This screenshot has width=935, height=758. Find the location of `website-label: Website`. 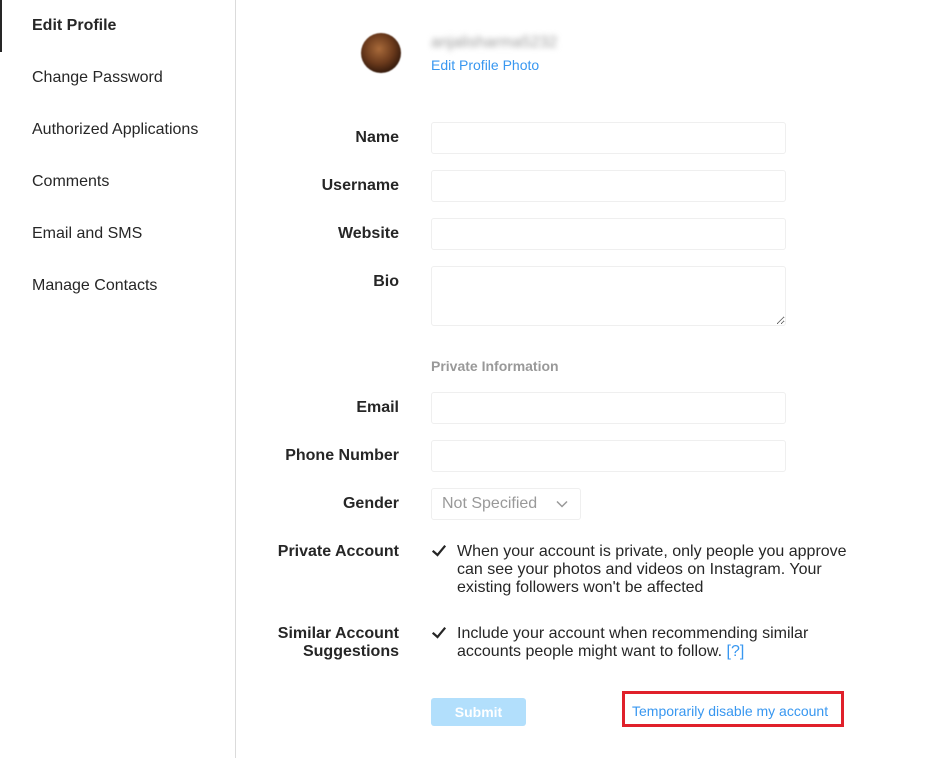

website-label: Website is located at coordinates (368, 233).